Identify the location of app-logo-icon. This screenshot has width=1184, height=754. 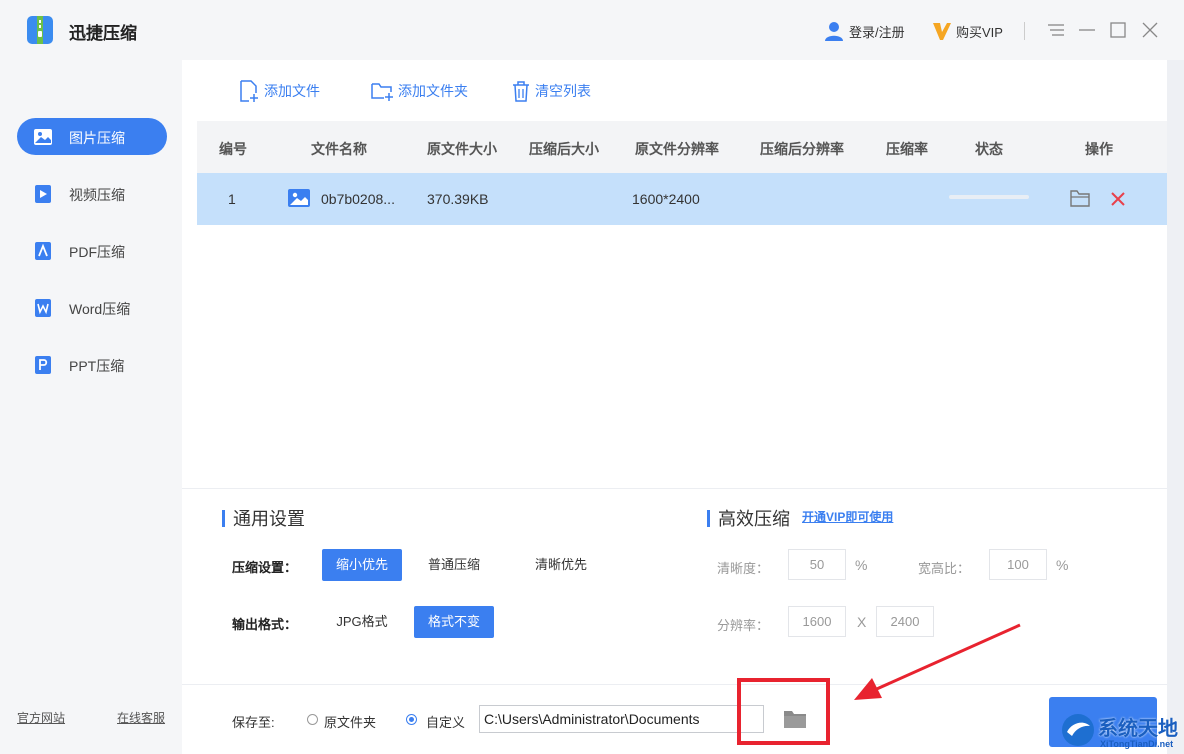
(40, 30).